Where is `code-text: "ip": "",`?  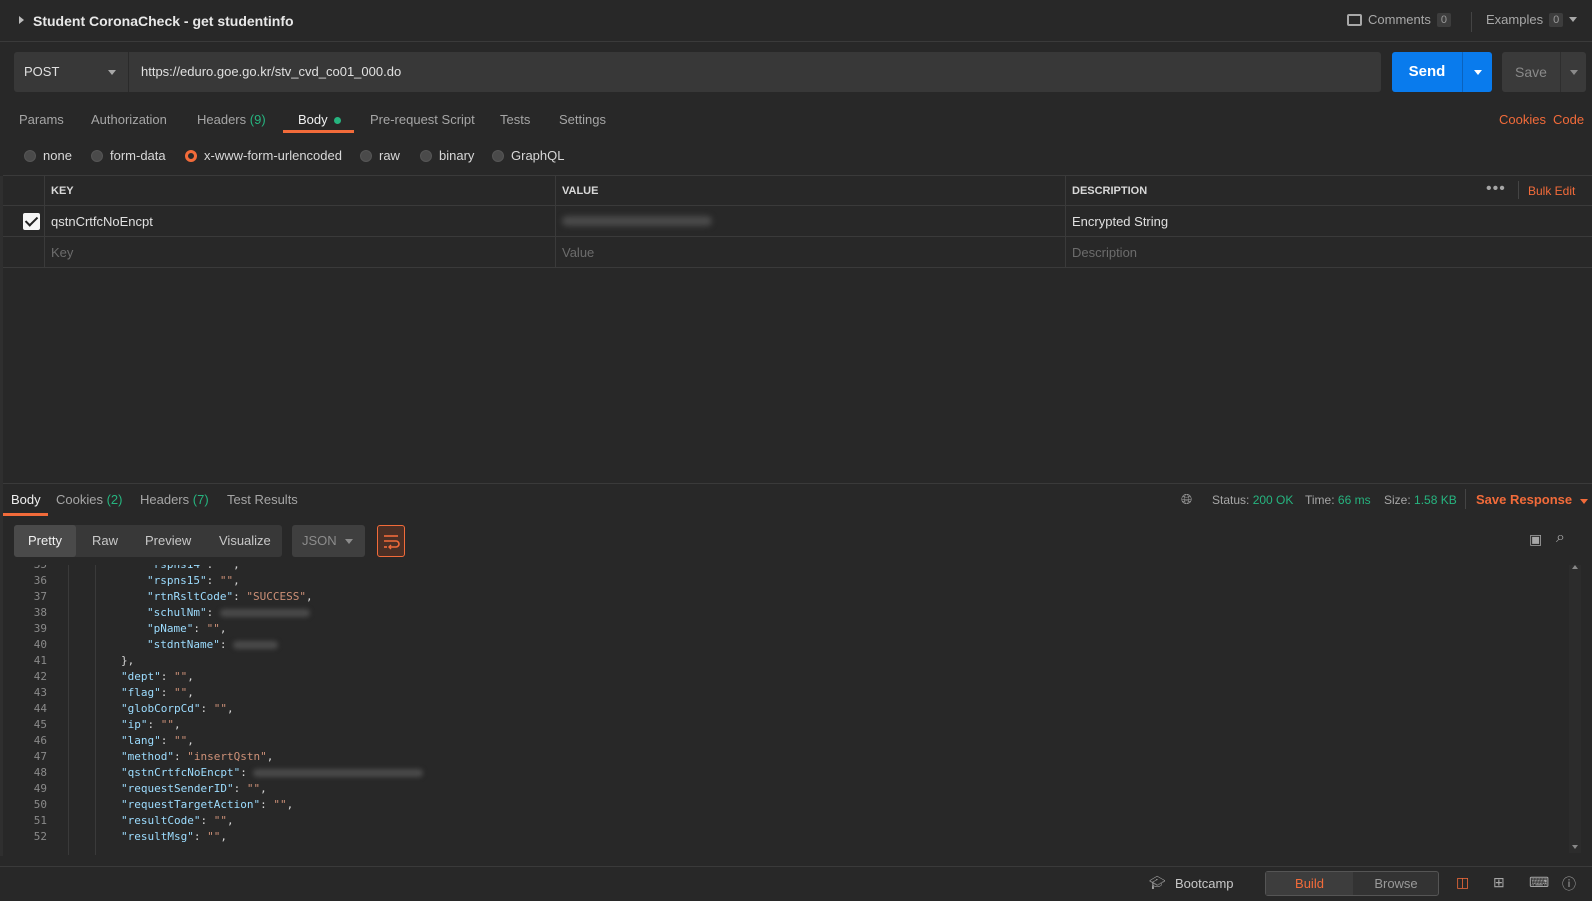
code-text: "ip": "", is located at coordinates (151, 724).